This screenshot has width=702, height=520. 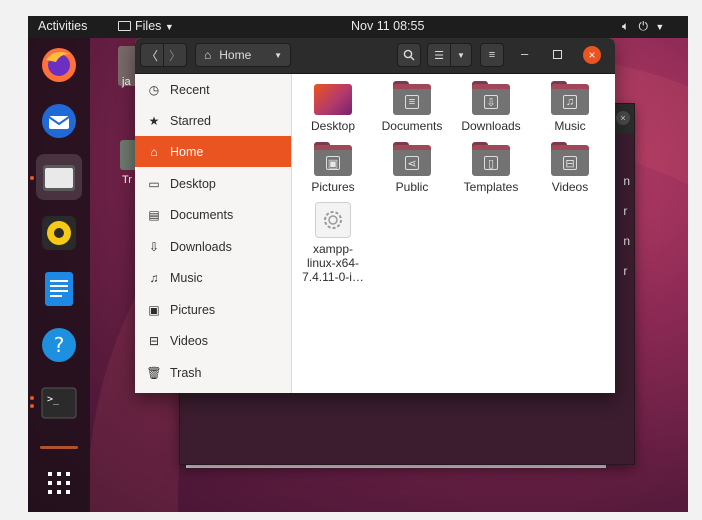 What do you see at coordinates (189, 340) in the screenshot?
I see `sidebar-item-label: Videos` at bounding box center [189, 340].